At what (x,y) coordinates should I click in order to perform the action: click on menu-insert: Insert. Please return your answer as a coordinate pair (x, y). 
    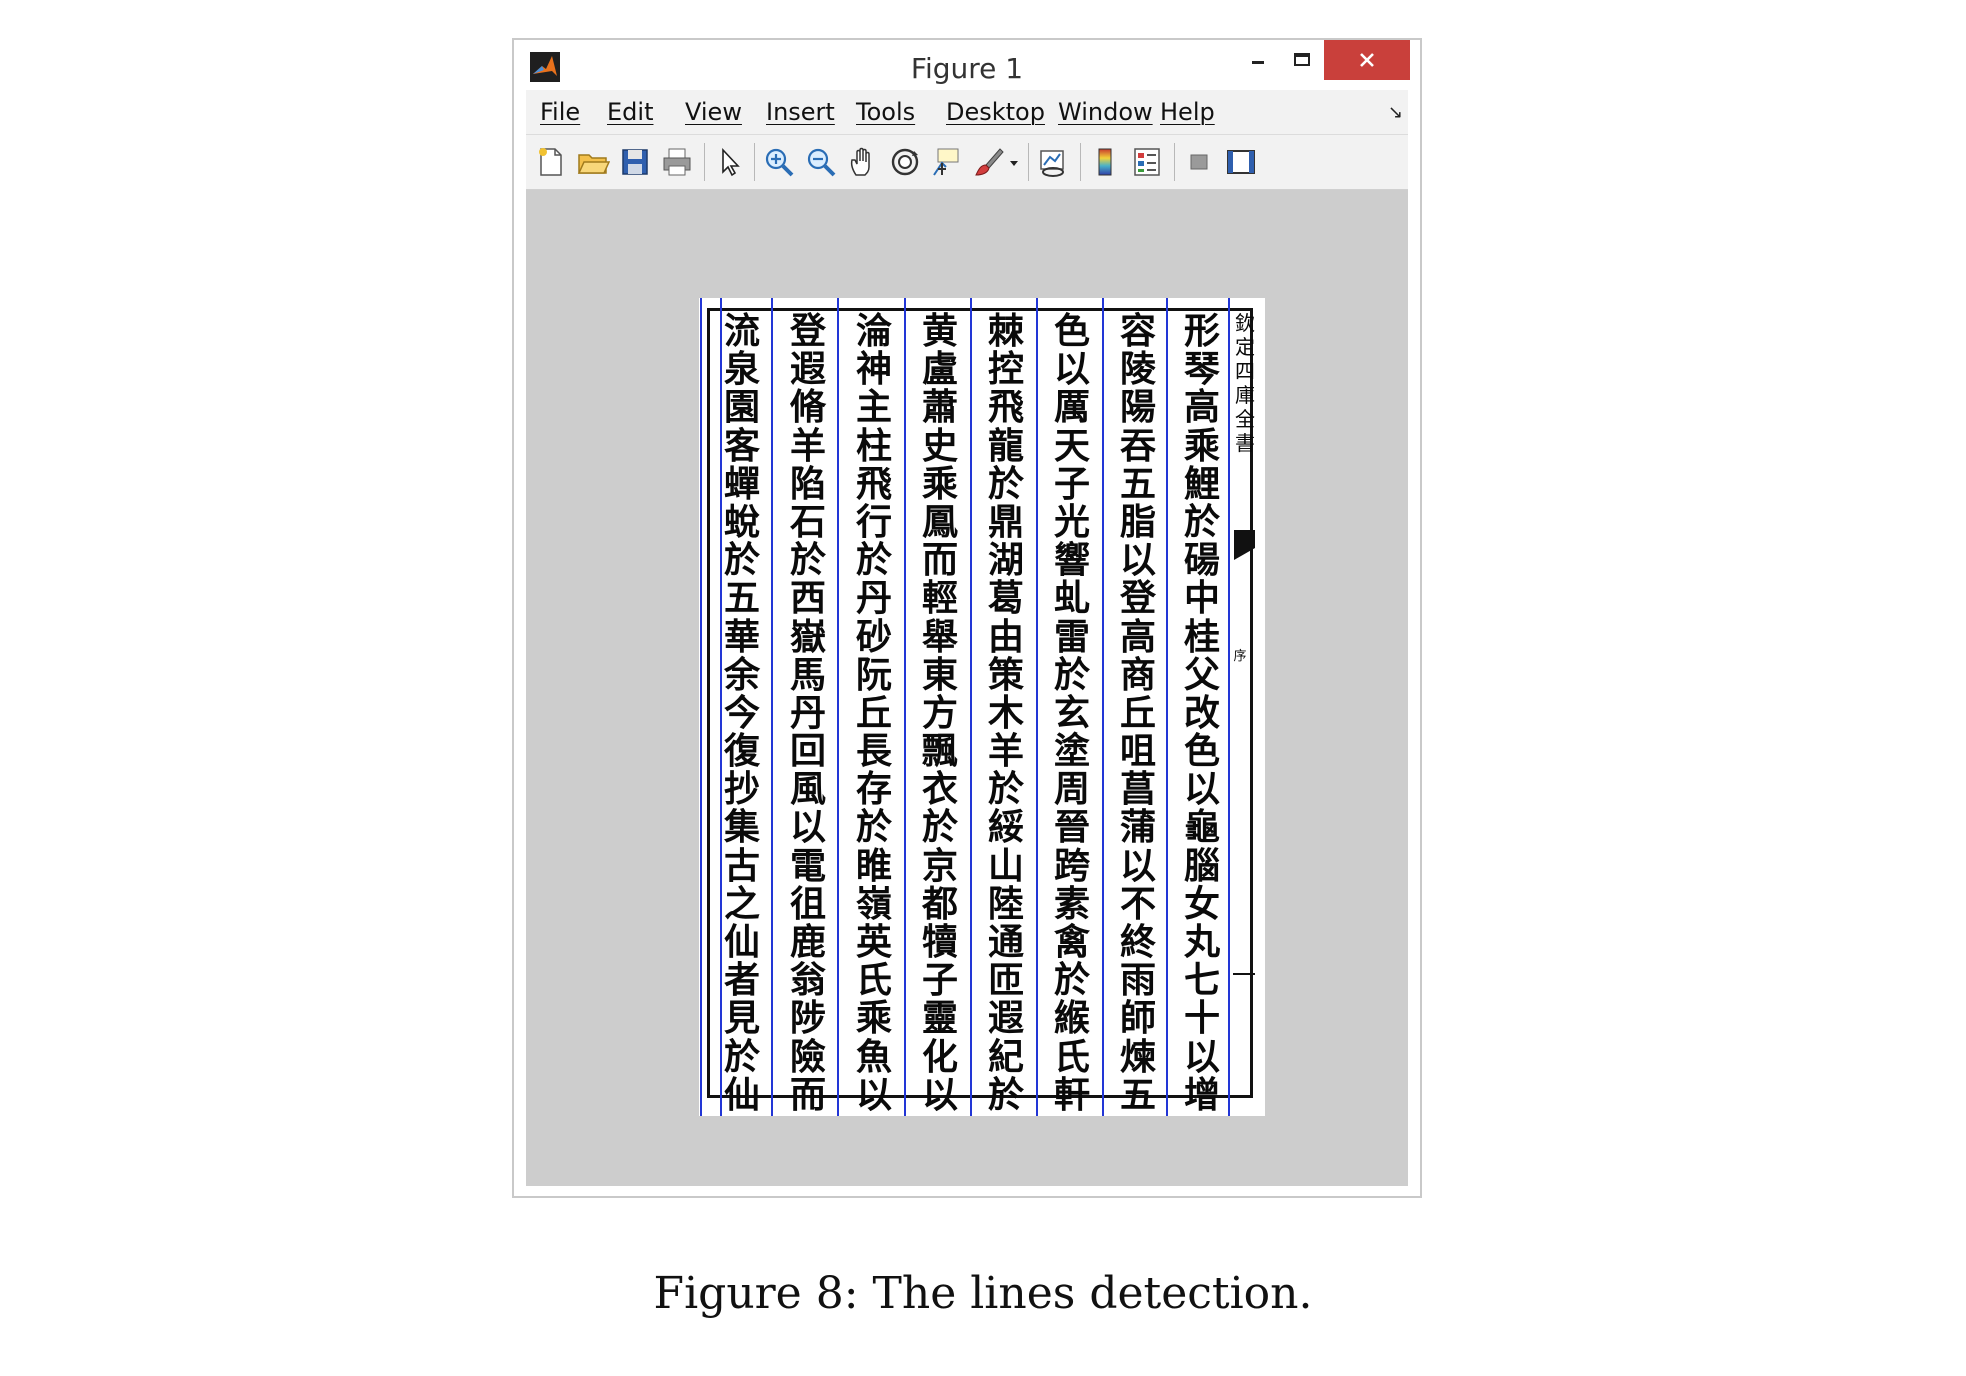
    Looking at the image, I should click on (800, 112).